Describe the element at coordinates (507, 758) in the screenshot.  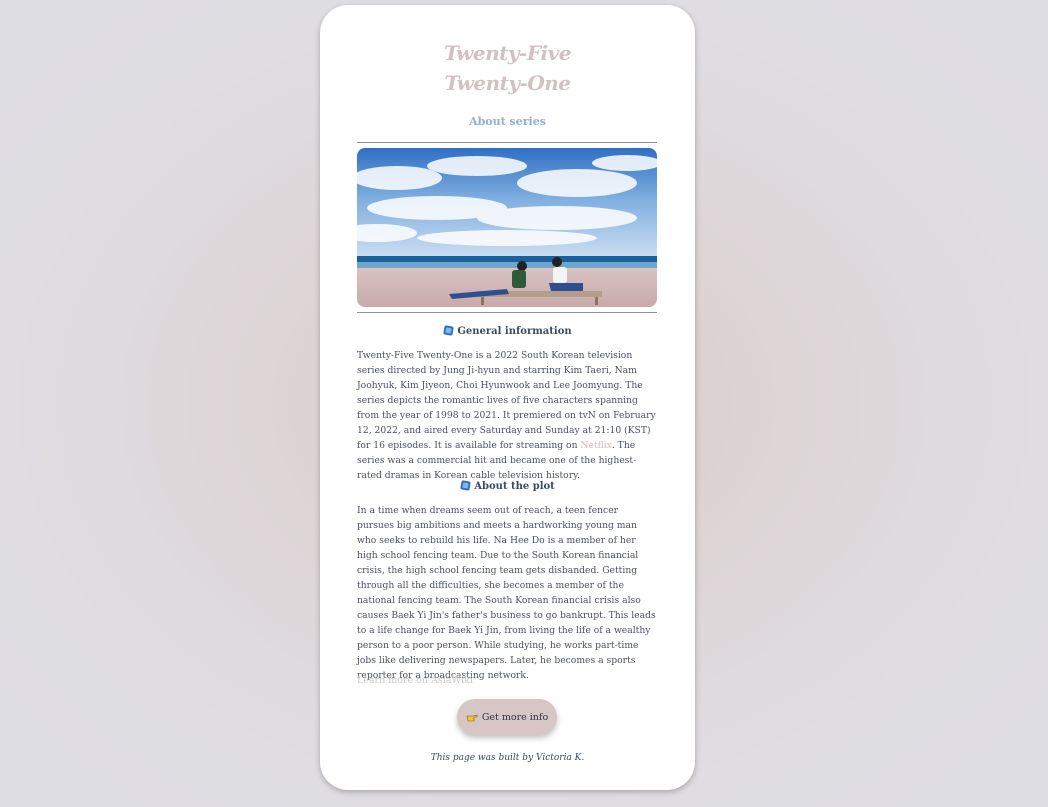
I see `footer-credit: This page was built by Victoria K.` at that location.